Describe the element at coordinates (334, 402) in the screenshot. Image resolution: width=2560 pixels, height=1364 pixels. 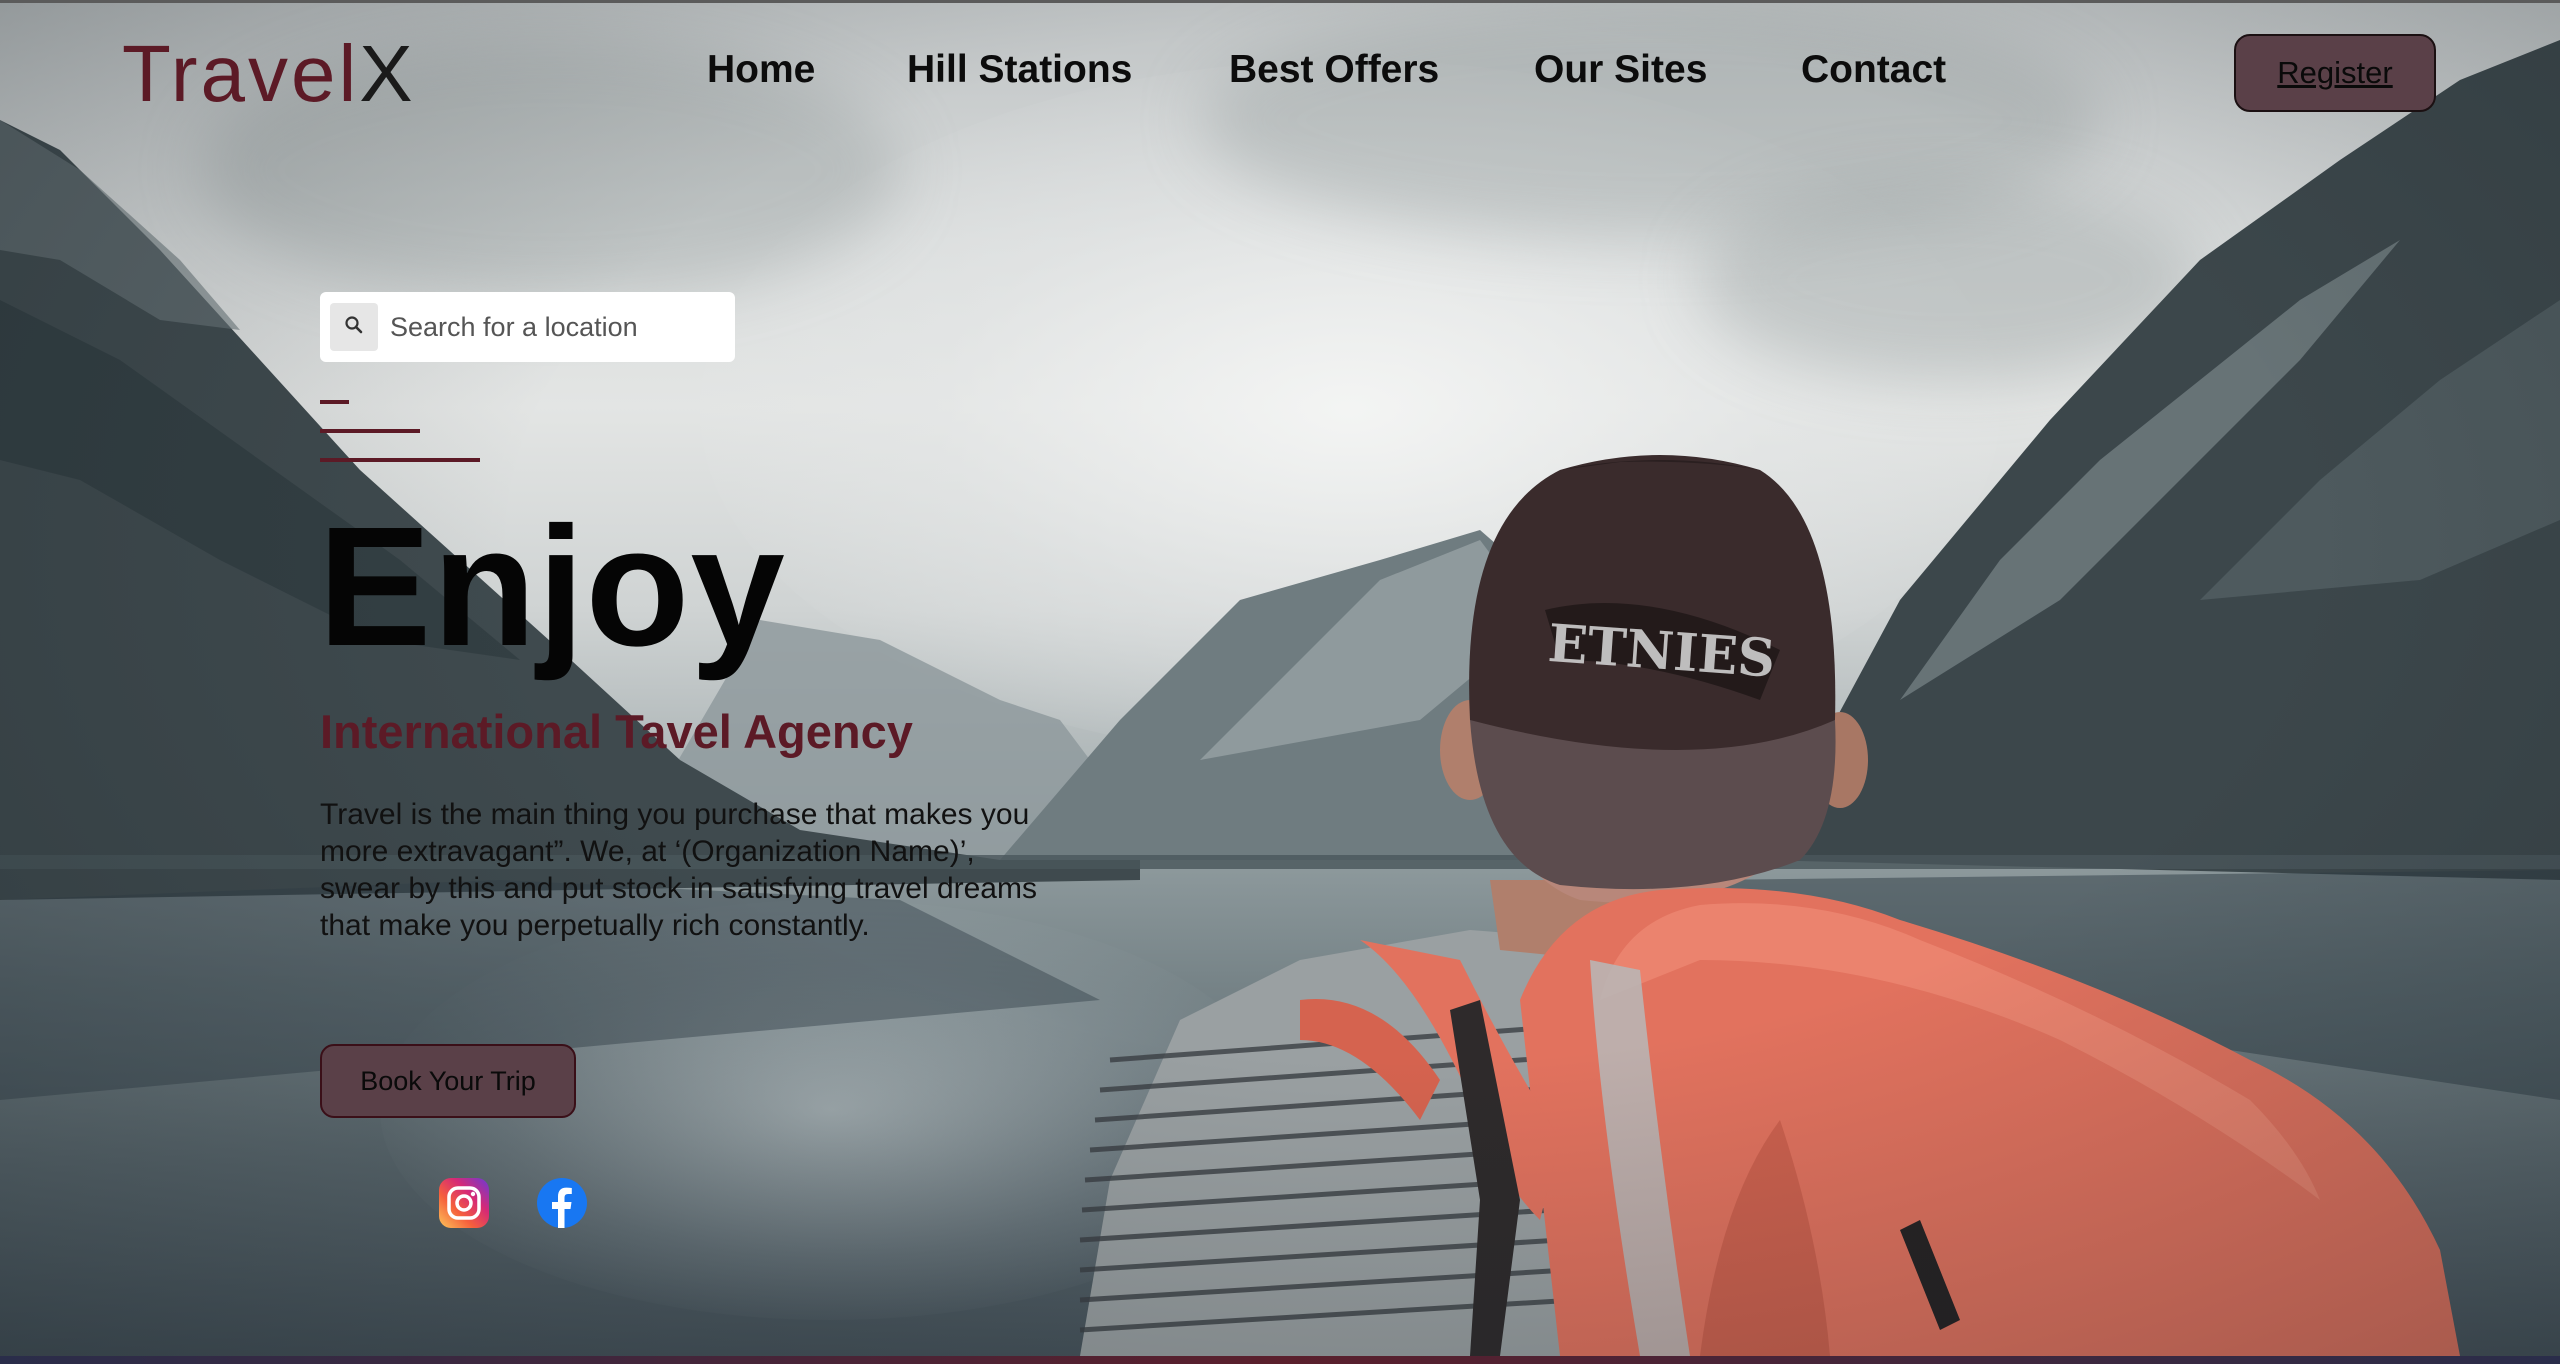
I see `decor-bar-short` at that location.